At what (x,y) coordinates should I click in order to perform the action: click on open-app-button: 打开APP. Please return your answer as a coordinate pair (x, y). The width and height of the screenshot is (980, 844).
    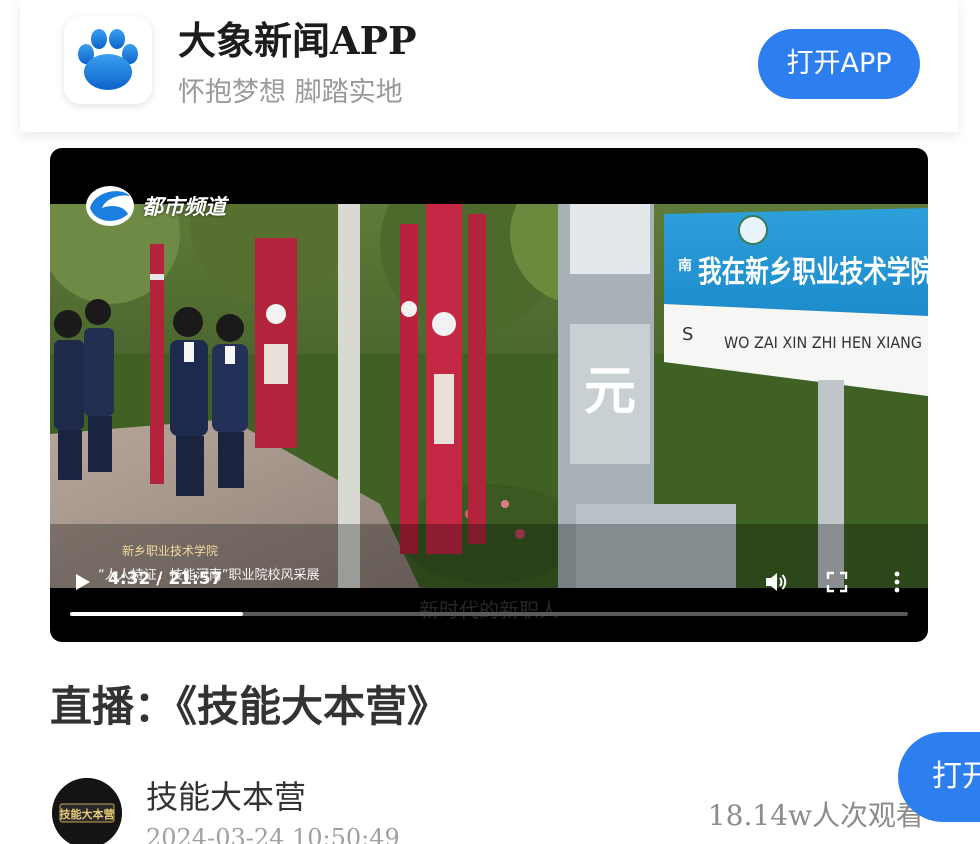
    Looking at the image, I should click on (839, 64).